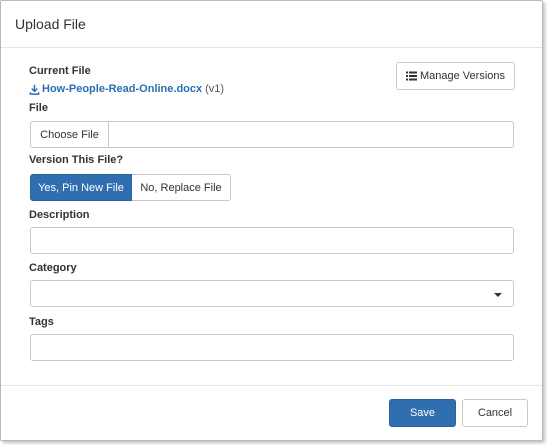 This screenshot has height=448, width=550. Describe the element at coordinates (422, 413) in the screenshot. I see `save-button: Save` at that location.